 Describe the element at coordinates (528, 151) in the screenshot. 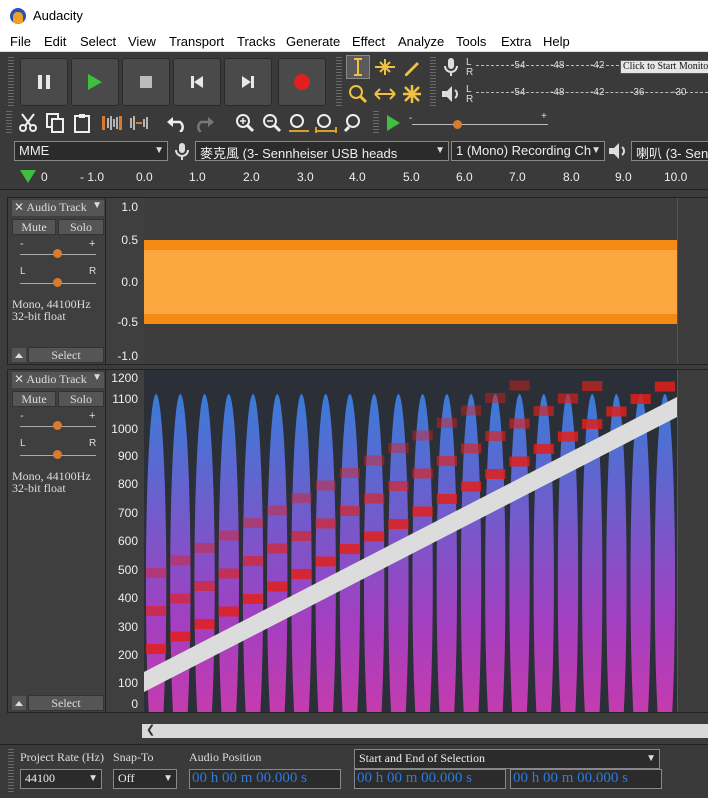

I see `recording-channels-select: 1 (Mono) Recording Ch ▼` at that location.